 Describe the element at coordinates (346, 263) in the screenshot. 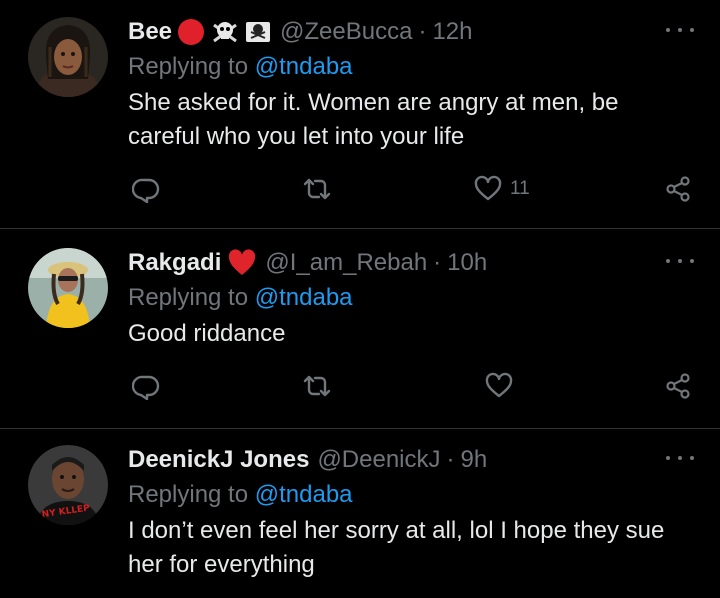

I see `user-handle: @I_am_Rebah` at that location.